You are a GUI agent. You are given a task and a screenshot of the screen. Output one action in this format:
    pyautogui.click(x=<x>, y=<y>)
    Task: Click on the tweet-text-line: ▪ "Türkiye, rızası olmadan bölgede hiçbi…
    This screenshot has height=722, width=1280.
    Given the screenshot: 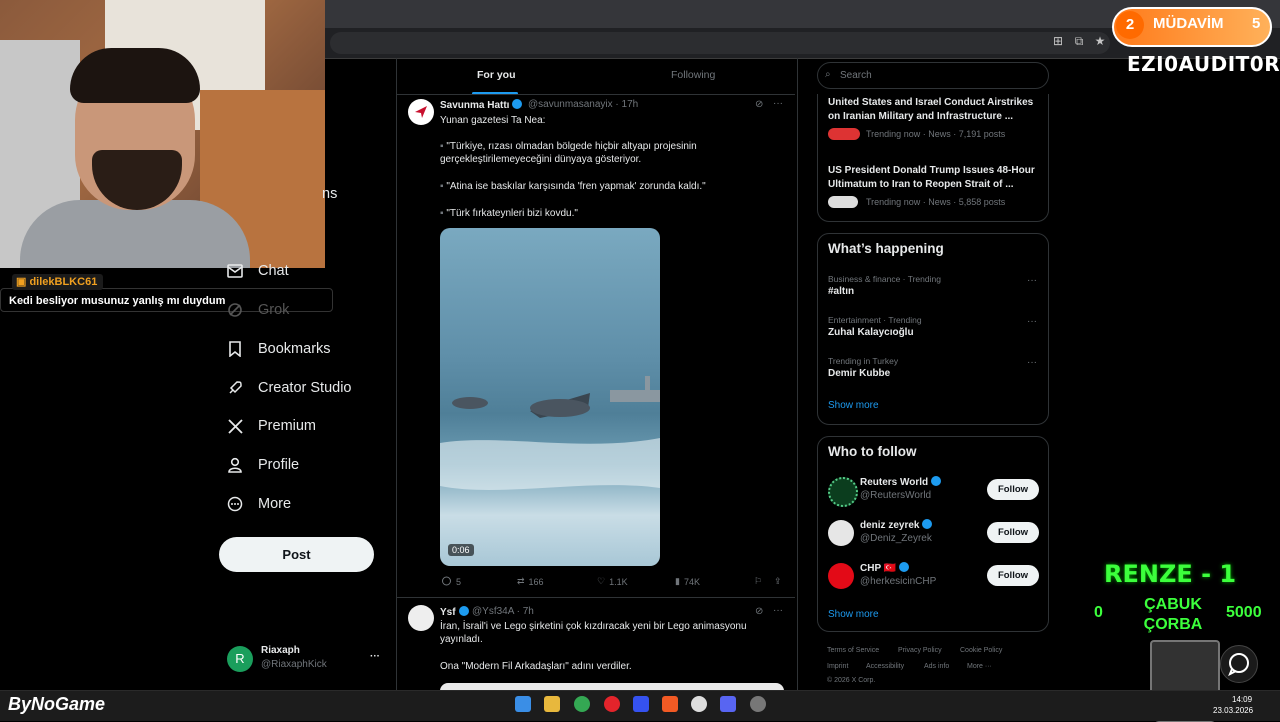 What is the action you would take?
    pyautogui.click(x=595, y=153)
    